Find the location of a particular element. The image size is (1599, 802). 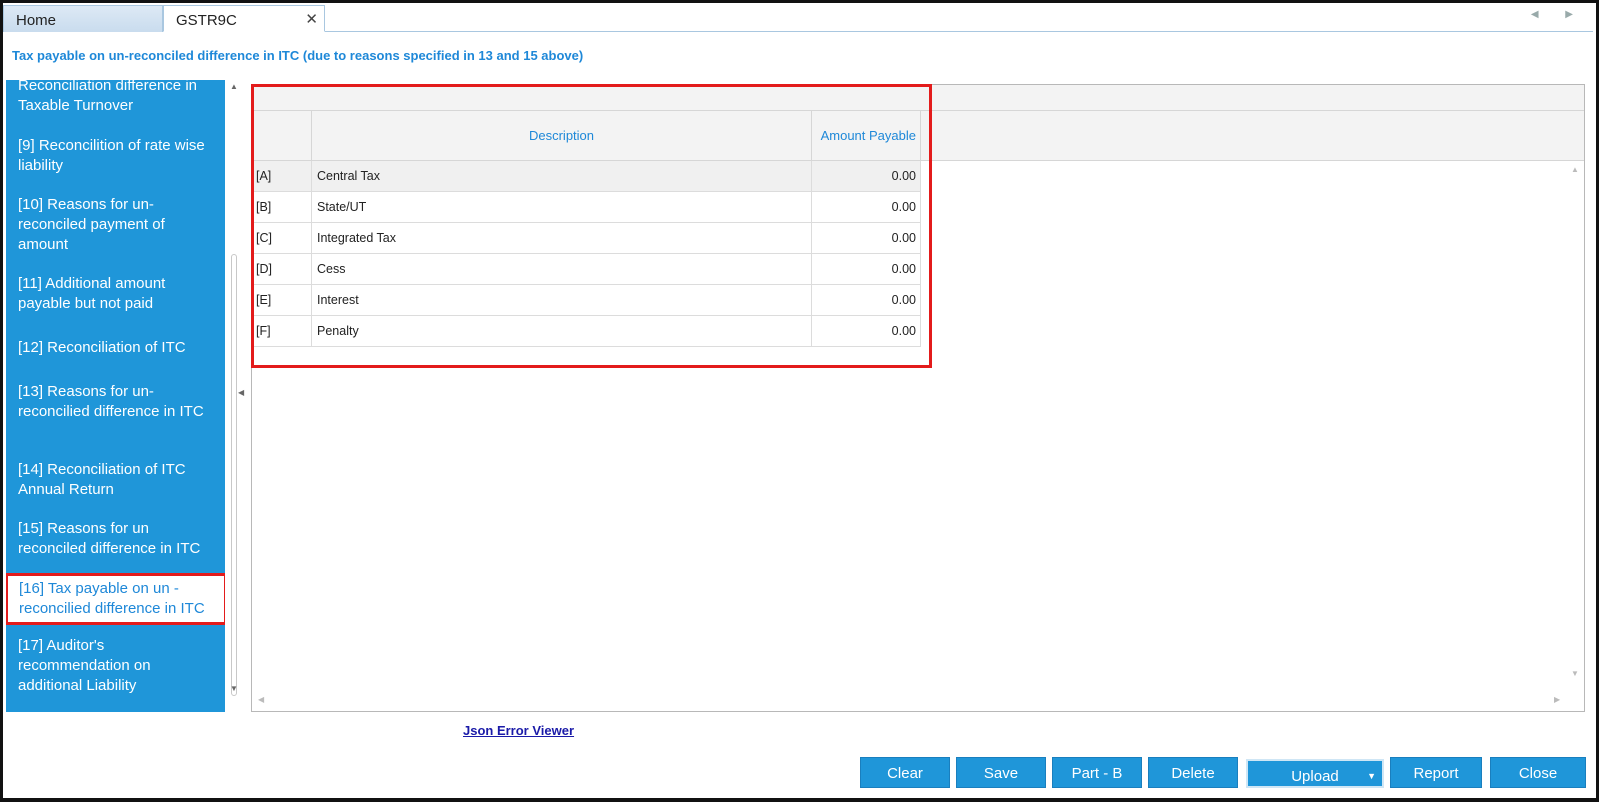

row-description: Interest is located at coordinates (562, 300).